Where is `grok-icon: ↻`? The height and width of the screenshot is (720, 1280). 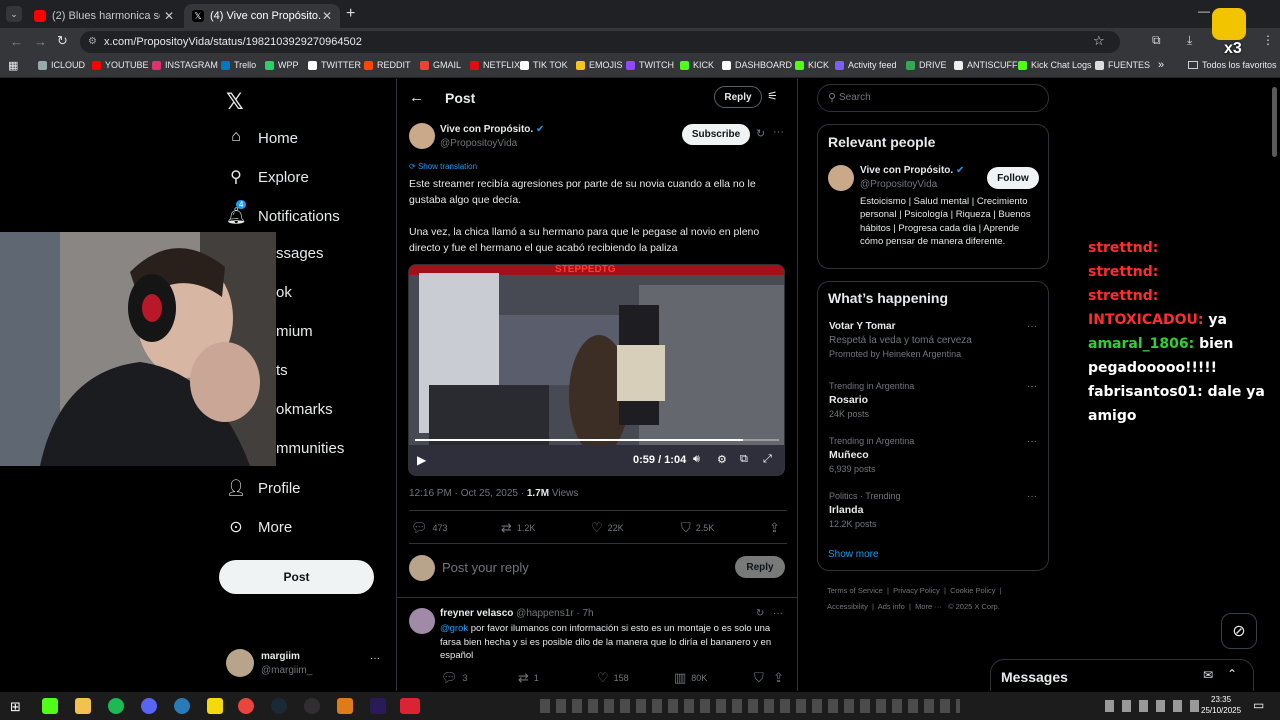 grok-icon: ↻ is located at coordinates (760, 133).